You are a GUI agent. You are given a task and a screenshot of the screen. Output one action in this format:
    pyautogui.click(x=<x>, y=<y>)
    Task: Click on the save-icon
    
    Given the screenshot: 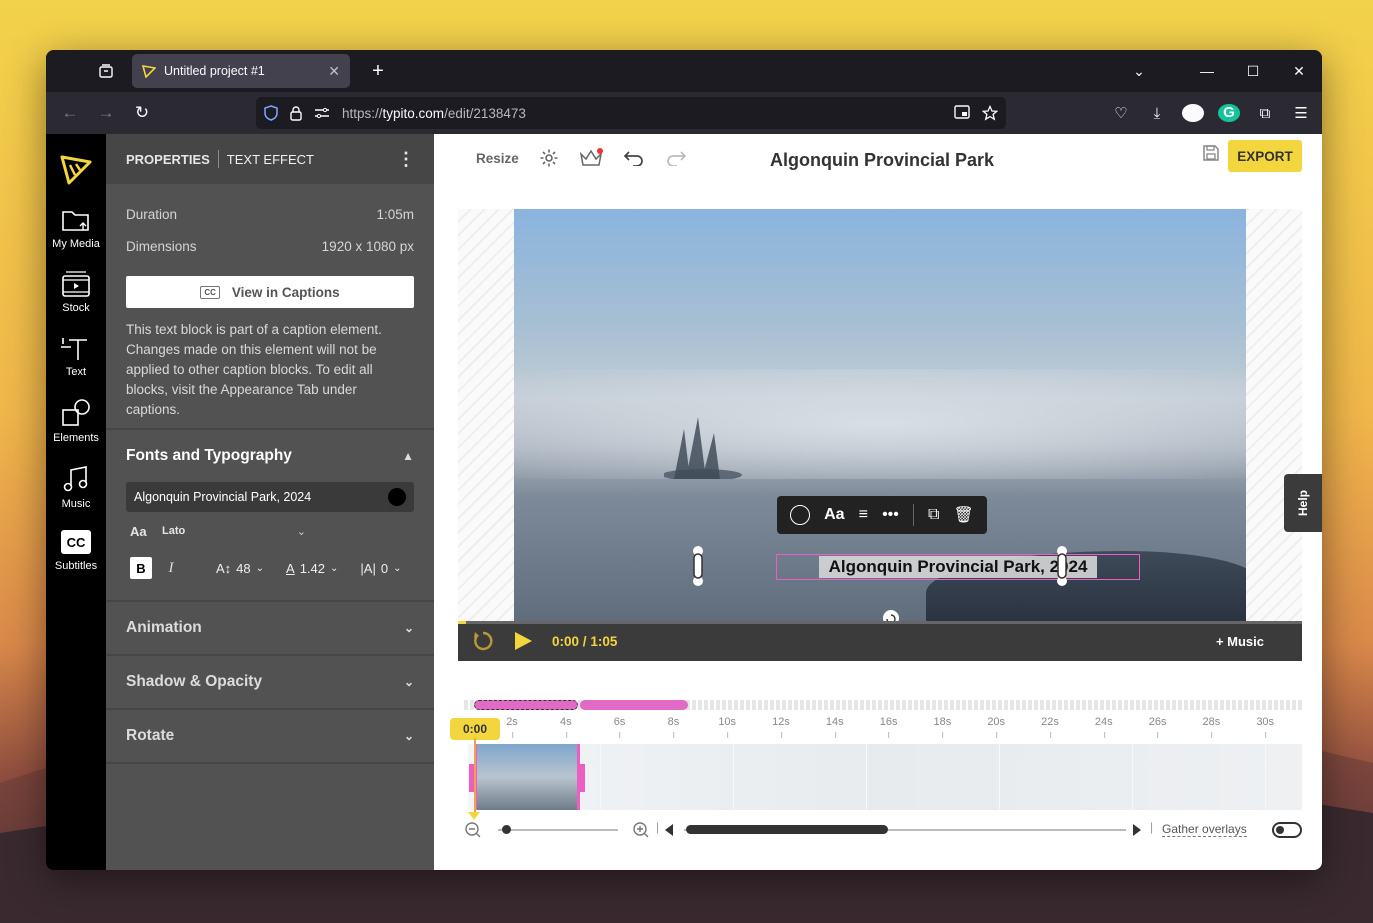 What is the action you would take?
    pyautogui.click(x=1211, y=153)
    